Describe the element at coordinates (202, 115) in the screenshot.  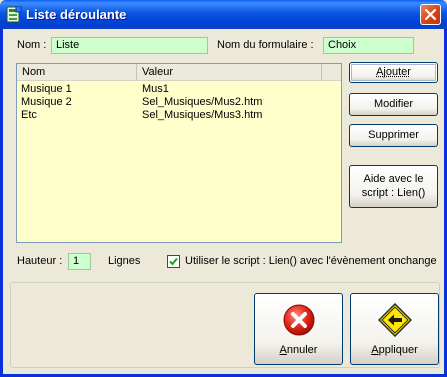
I see `row-value: Sel_Musiques/Mus3.htm` at that location.